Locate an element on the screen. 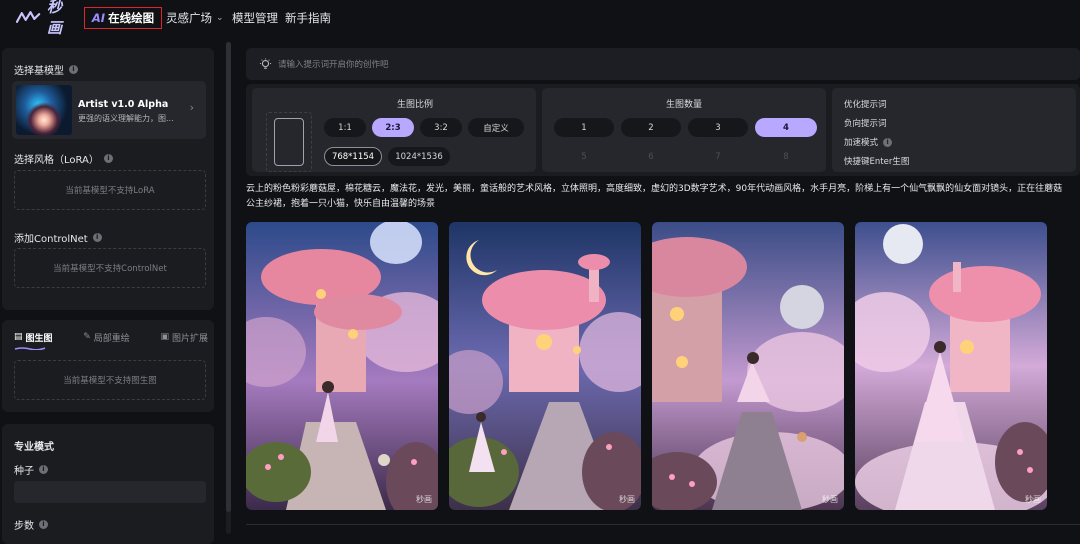 The width and height of the screenshot is (1080, 544). tab-img2img-label: 图生图 is located at coordinates (39, 338).